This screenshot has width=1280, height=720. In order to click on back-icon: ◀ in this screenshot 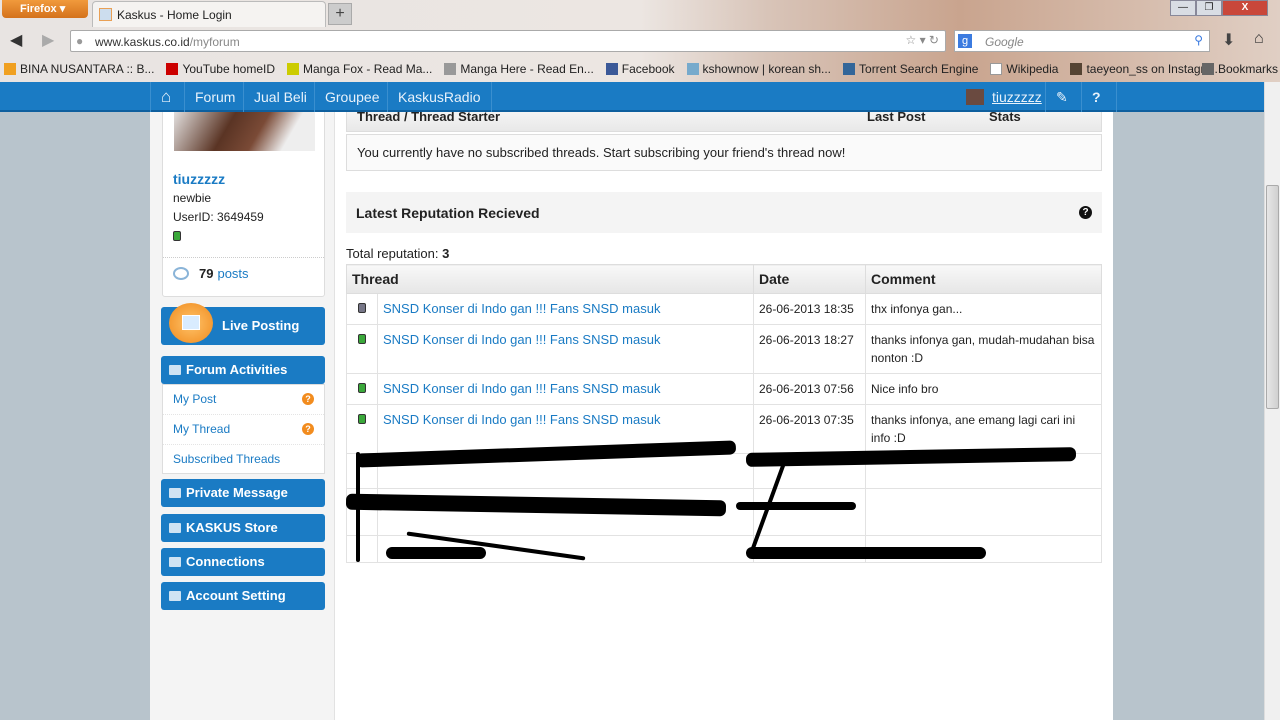, I will do `click(16, 42)`.